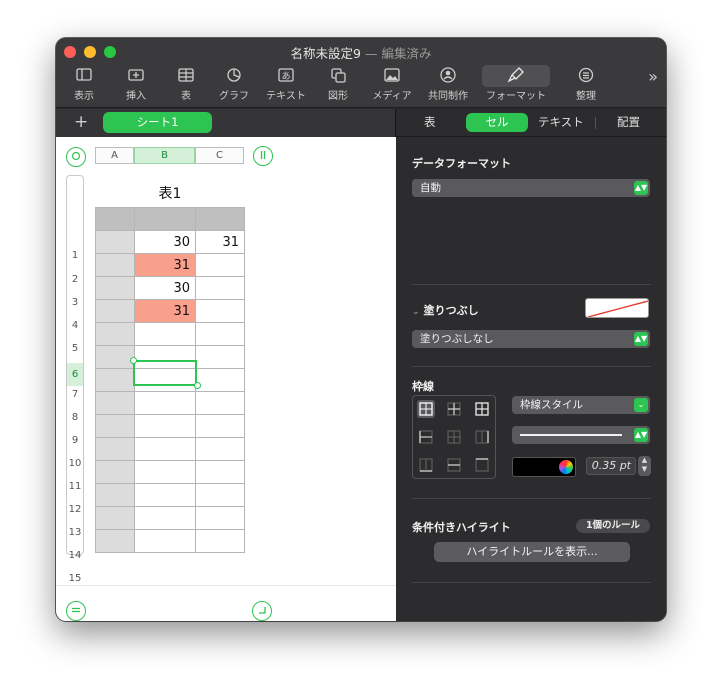 The height and width of the screenshot is (695, 722). Describe the element at coordinates (197, 385) in the screenshot. I see `selection-handle-bottom-right` at that location.